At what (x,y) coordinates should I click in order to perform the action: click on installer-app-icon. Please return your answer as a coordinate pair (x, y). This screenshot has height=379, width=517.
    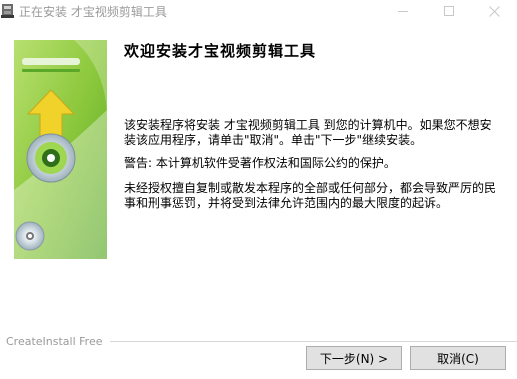
    Looking at the image, I should click on (7, 11).